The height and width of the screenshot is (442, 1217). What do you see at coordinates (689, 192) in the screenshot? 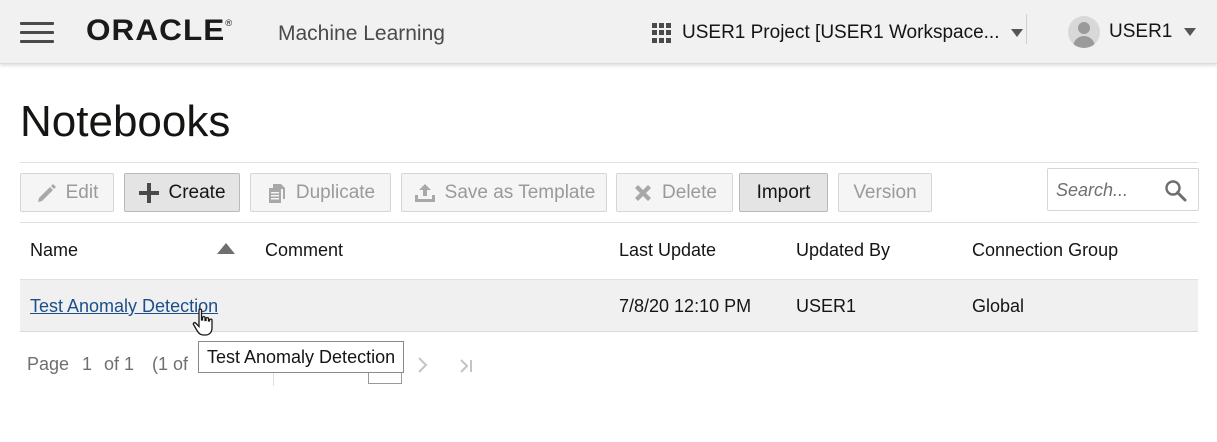
I see `delete-label: Delete` at bounding box center [689, 192].